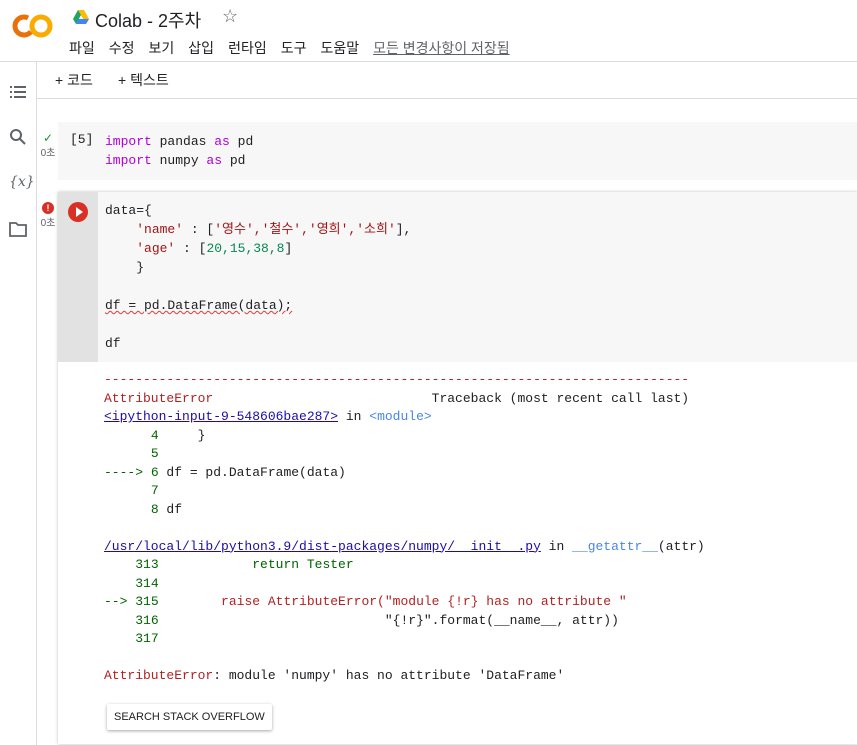  Describe the element at coordinates (82, 48) in the screenshot. I see `menu-file: 파일` at that location.